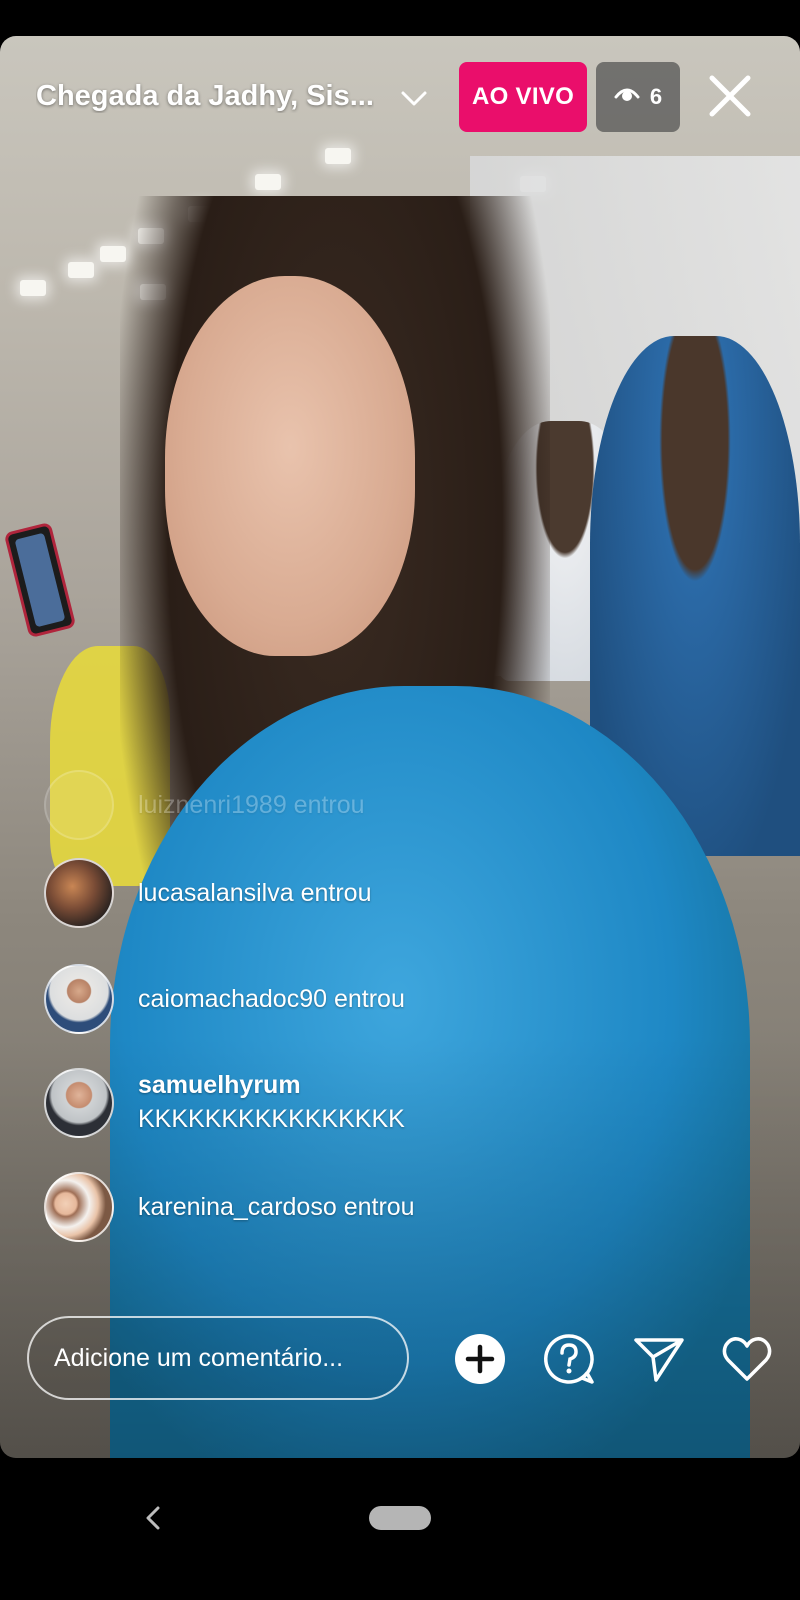 This screenshot has width=800, height=1600. Describe the element at coordinates (414, 98) in the screenshot. I see `chevron-down-icon` at that location.